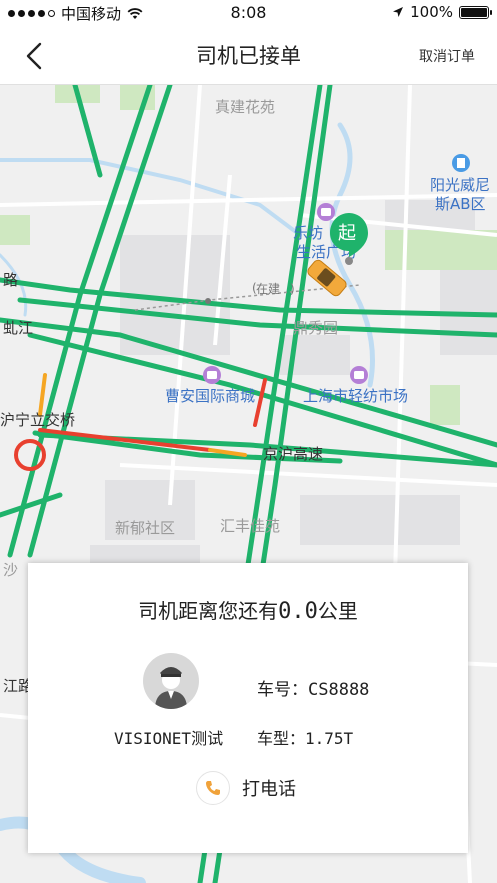 This screenshot has width=497, height=883. What do you see at coordinates (171, 688) in the screenshot?
I see `driver-avatar-icon` at bounding box center [171, 688].